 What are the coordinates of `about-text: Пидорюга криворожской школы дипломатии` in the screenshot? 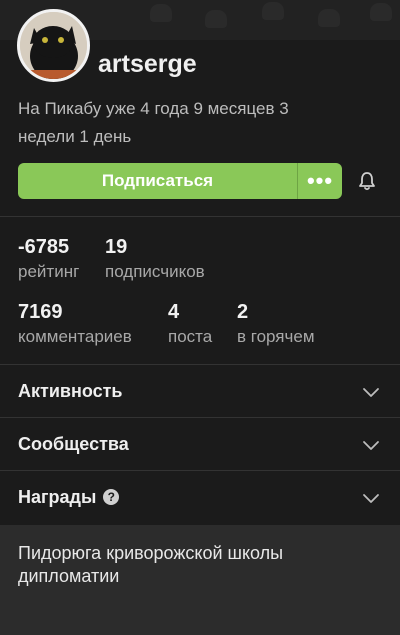 It's located at (151, 564).